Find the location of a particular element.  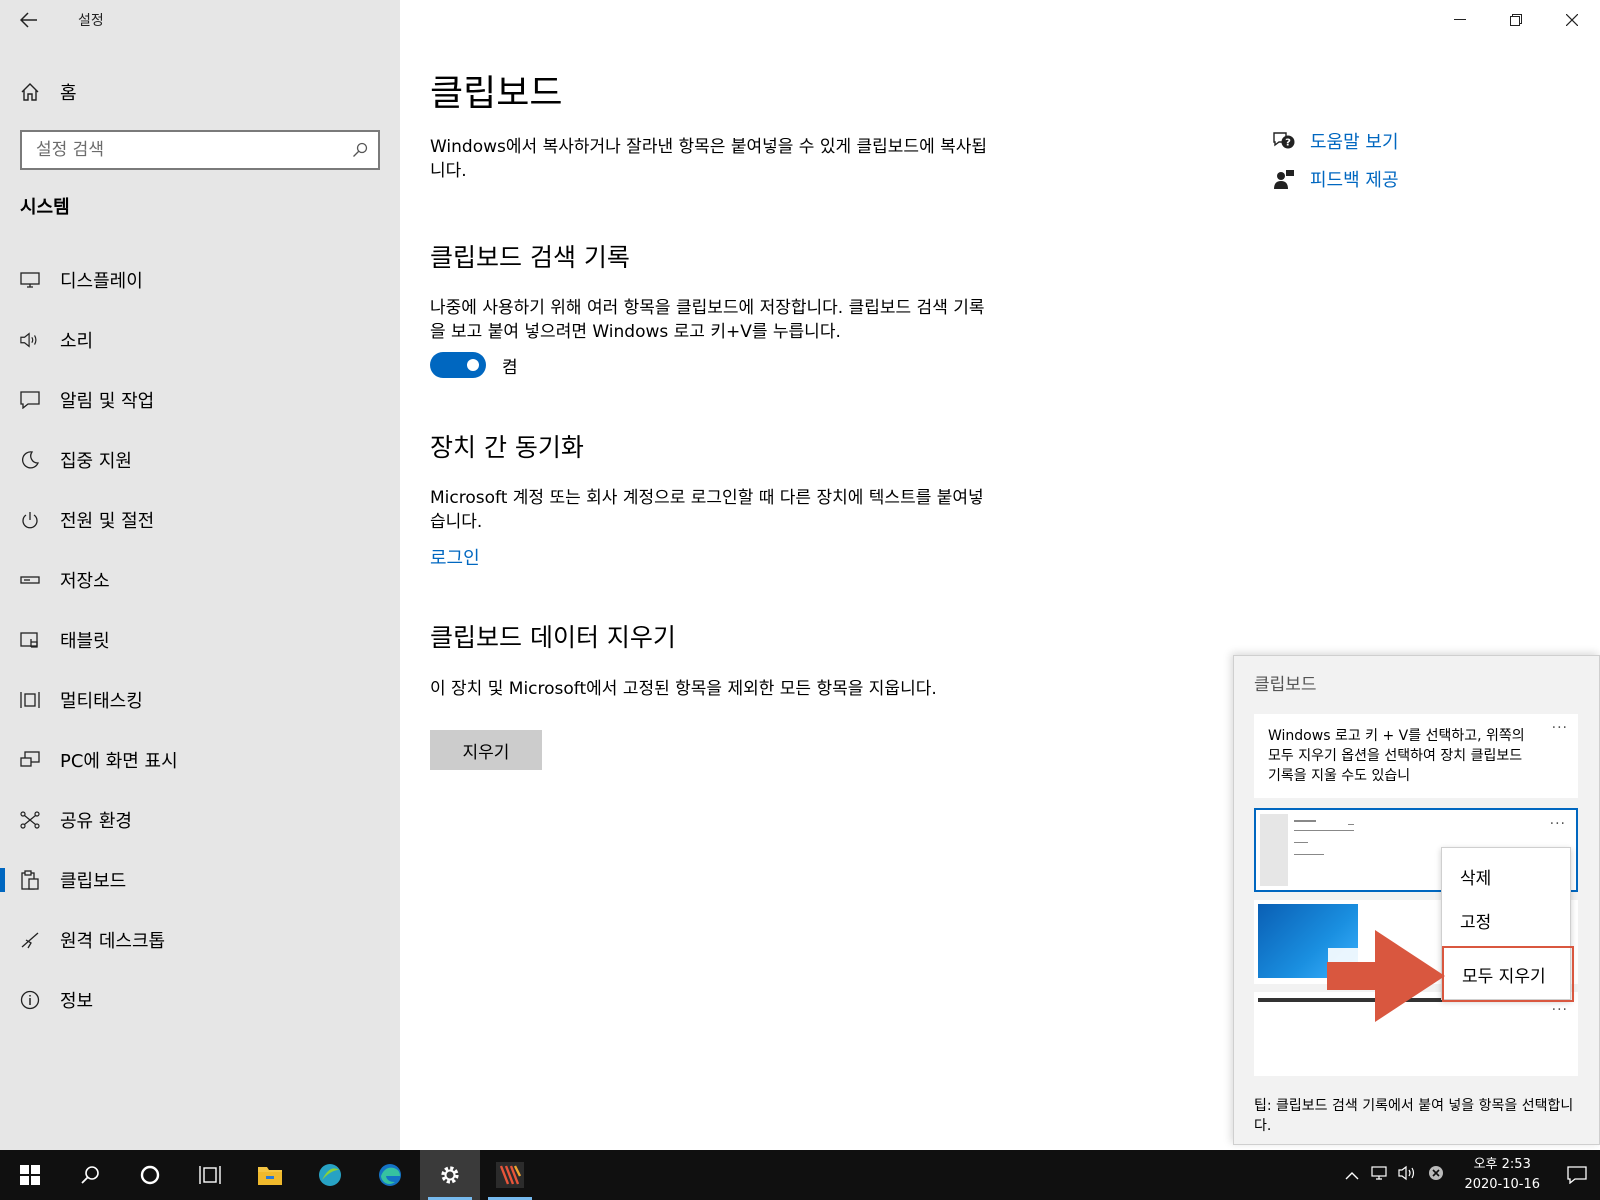

sidebar-item-label: 저장소 is located at coordinates (85, 581).